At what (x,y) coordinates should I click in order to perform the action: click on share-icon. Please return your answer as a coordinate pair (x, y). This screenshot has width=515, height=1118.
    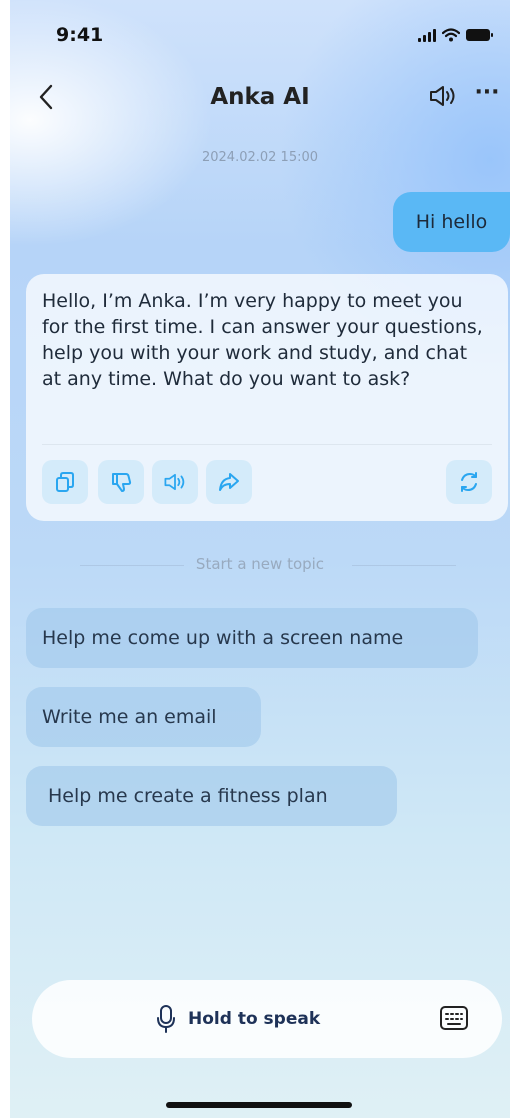
    Looking at the image, I should click on (229, 482).